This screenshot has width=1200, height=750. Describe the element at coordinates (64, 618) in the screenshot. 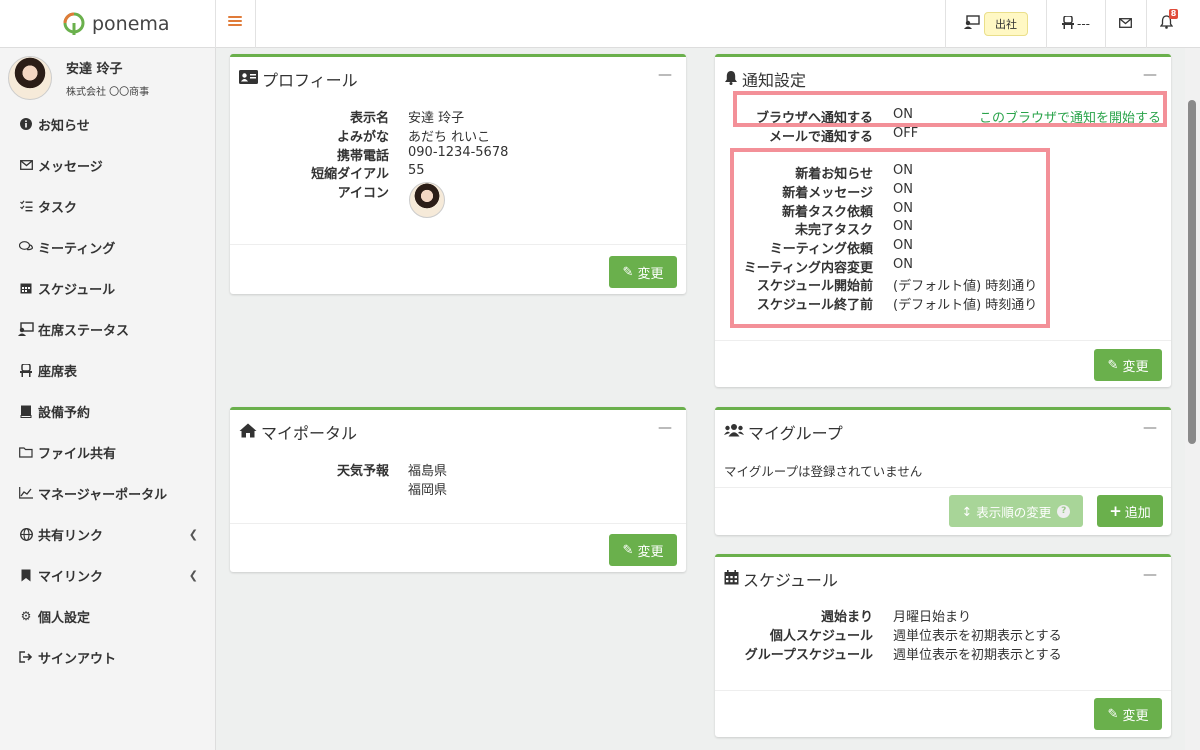

I see `sidebar-item-label: 個人設定` at that location.